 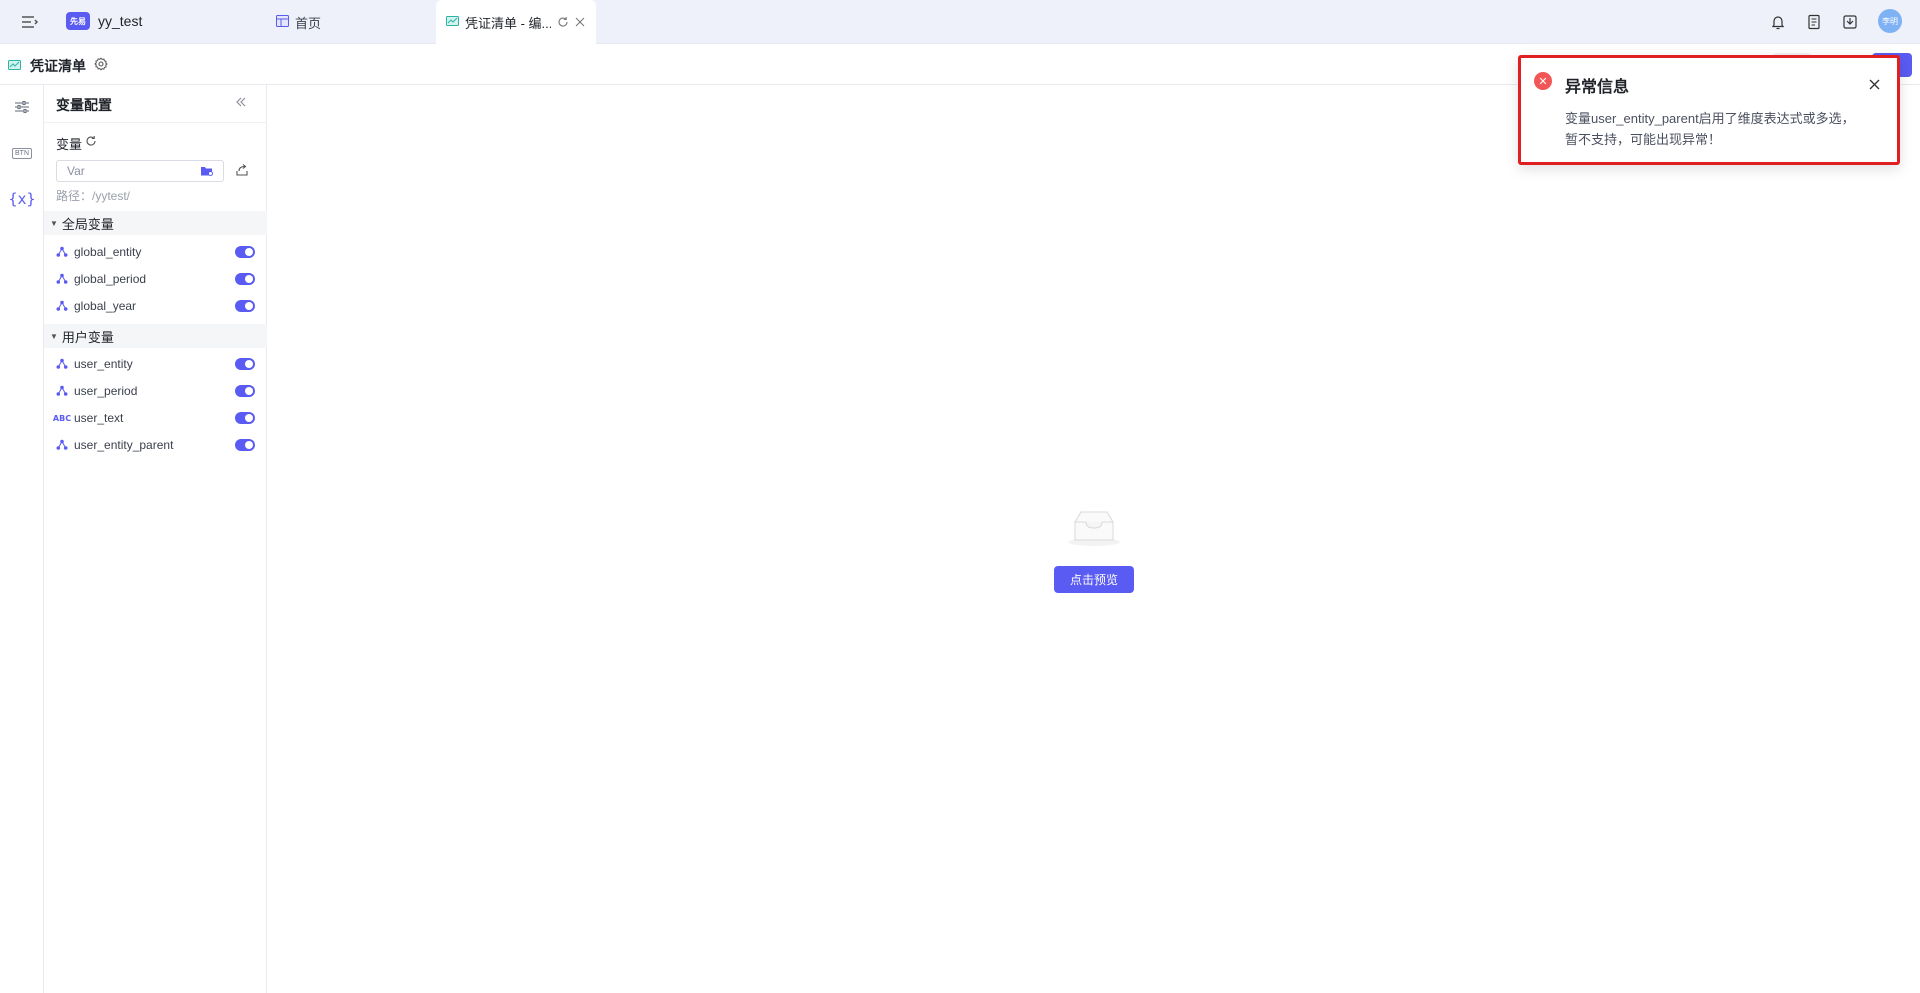 What do you see at coordinates (62, 418) in the screenshot?
I see `text-type-icon: ABC` at bounding box center [62, 418].